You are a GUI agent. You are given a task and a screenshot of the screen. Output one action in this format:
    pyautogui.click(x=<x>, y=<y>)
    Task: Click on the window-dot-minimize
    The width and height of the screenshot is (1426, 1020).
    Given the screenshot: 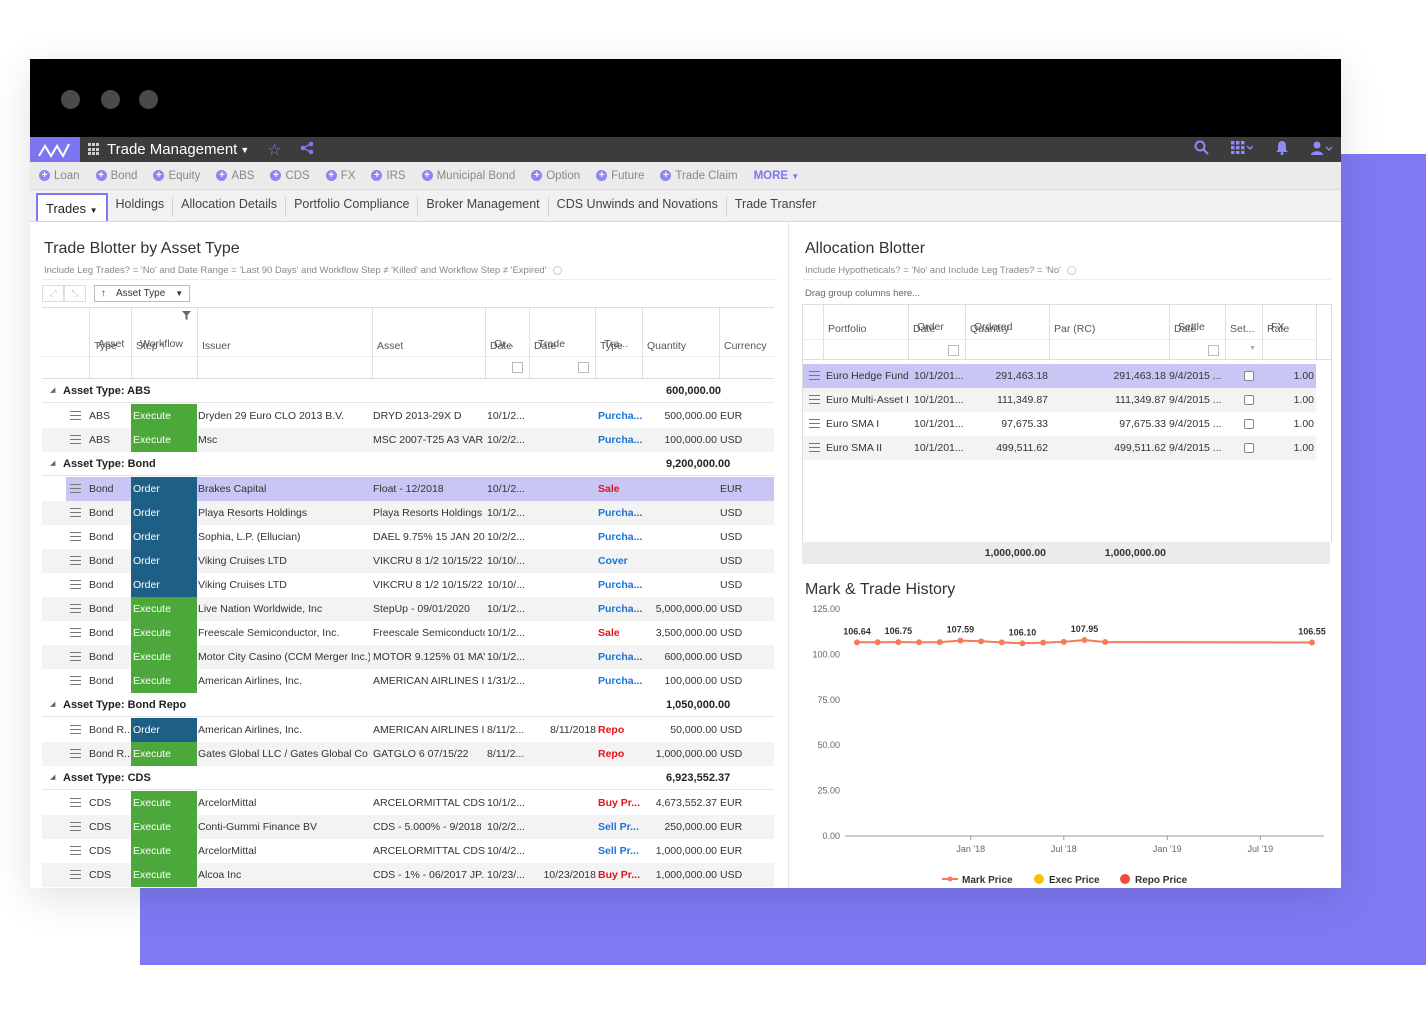 What is the action you would take?
    pyautogui.click(x=110, y=99)
    